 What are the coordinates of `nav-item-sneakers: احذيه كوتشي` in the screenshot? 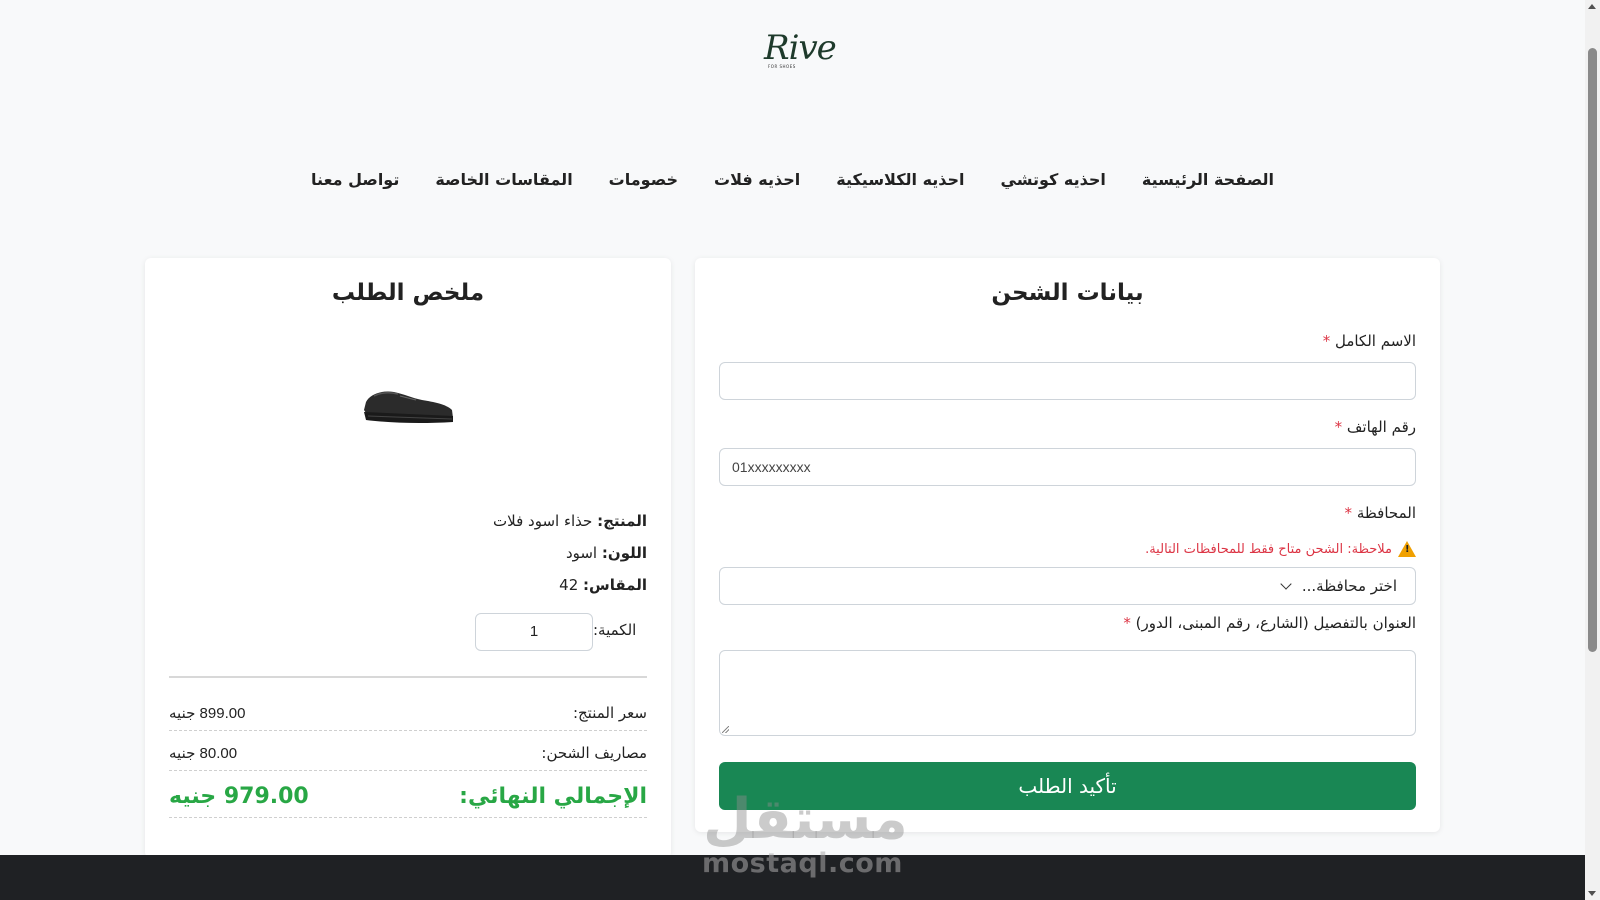 It's located at (1053, 180).